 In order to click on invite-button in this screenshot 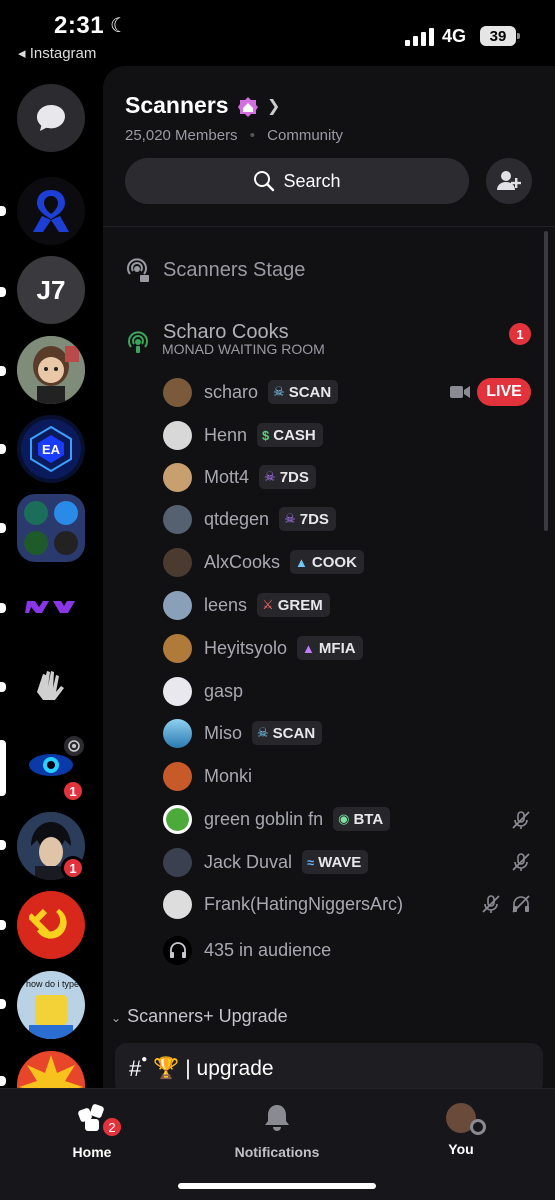, I will do `click(509, 181)`.